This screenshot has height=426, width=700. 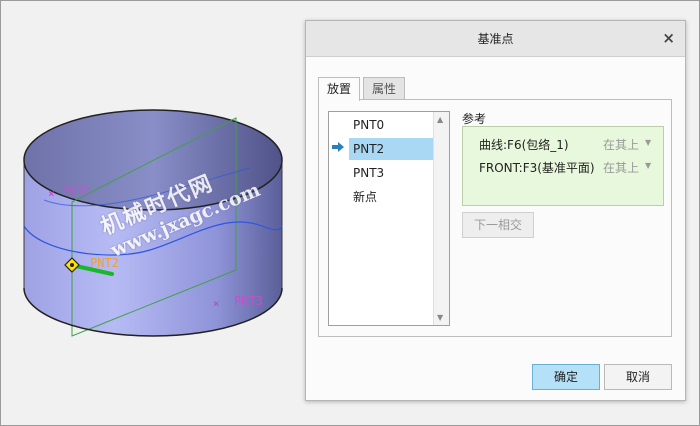 What do you see at coordinates (474, 119) in the screenshot?
I see `references-label: 参考` at bounding box center [474, 119].